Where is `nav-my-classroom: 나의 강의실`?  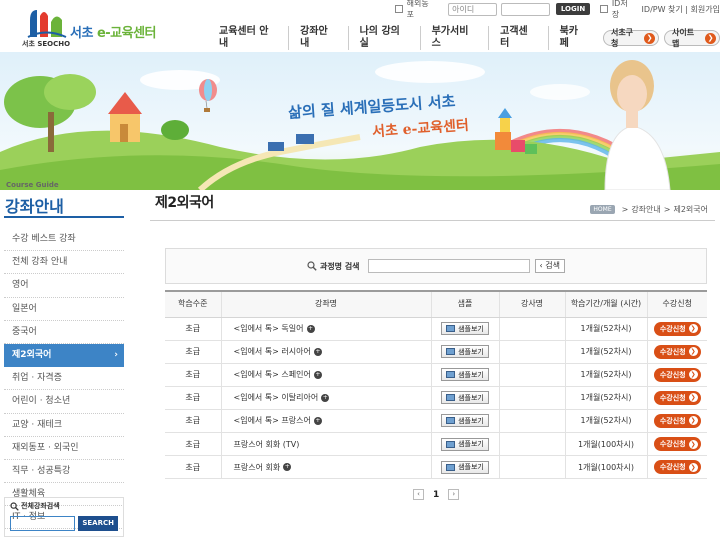
nav-my-classroom: 나의 강의실 is located at coordinates (383, 38).